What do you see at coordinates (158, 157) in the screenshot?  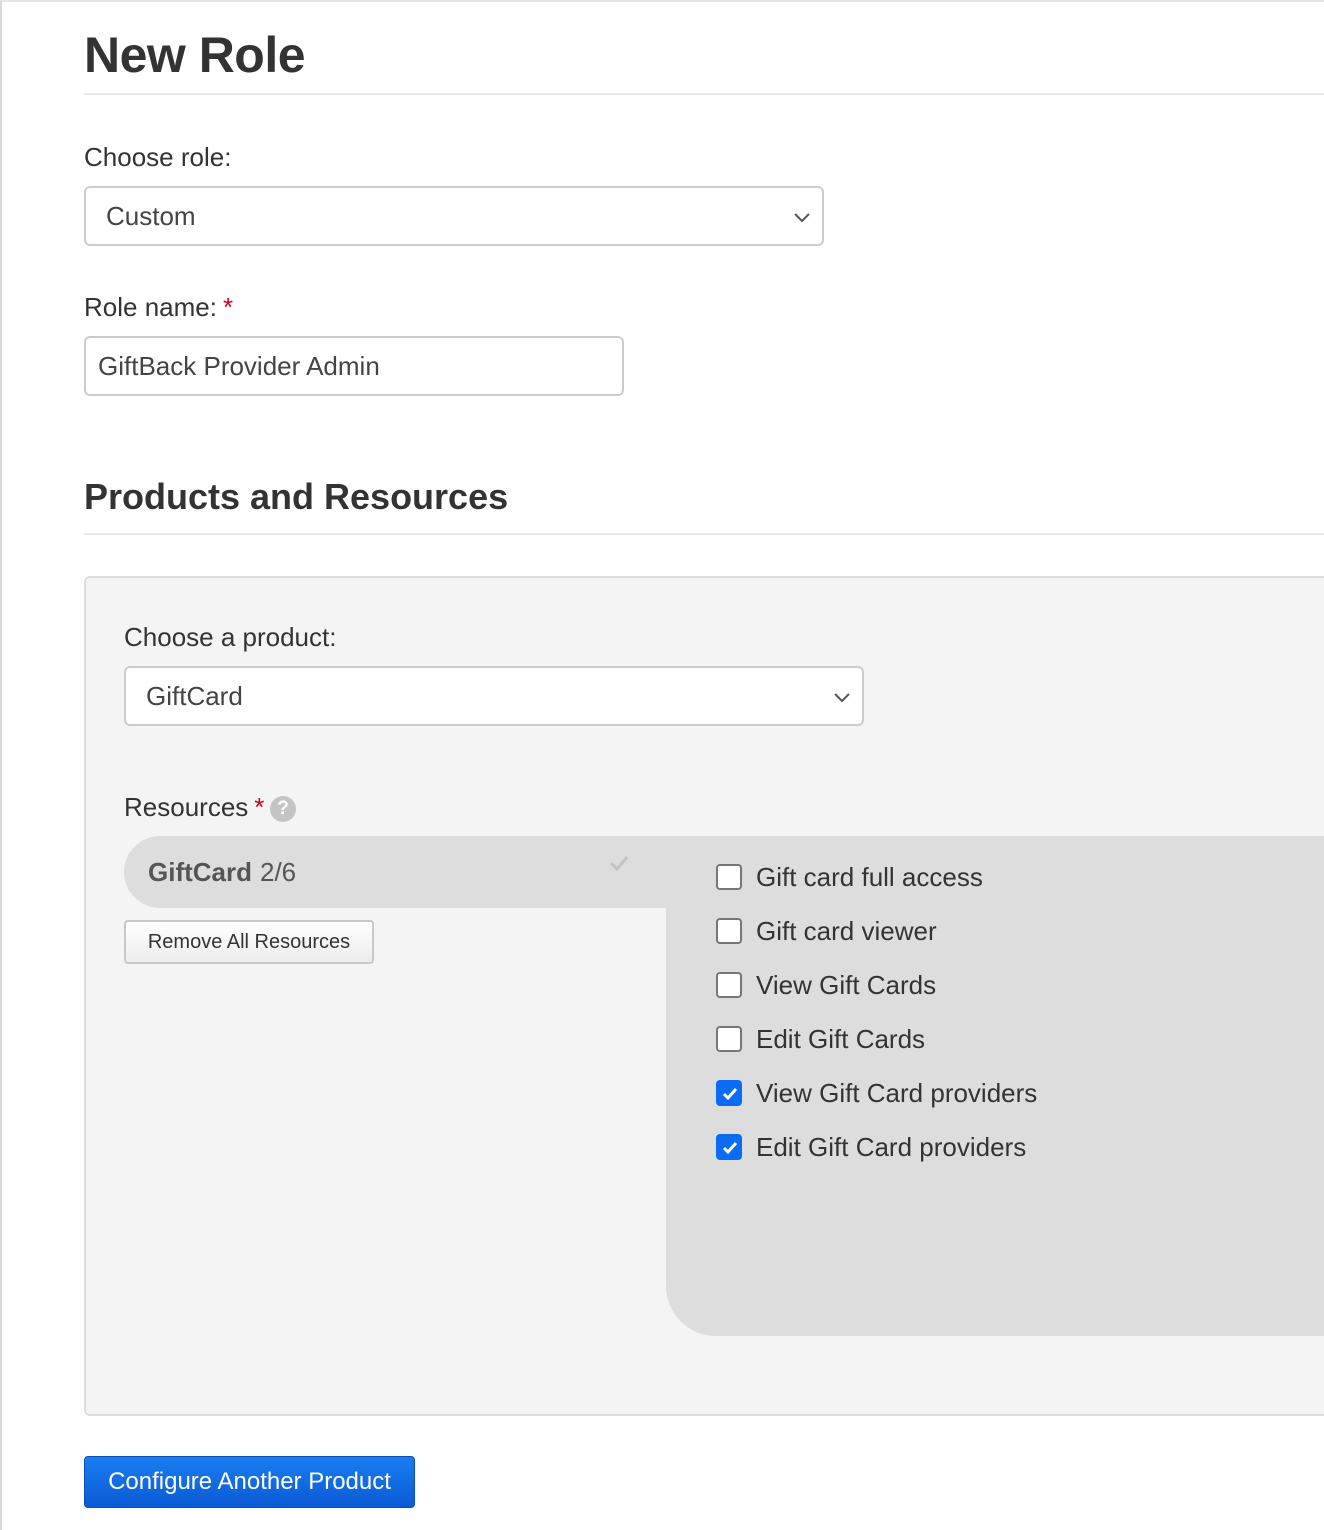 I see `choose-role-label: Choose role:` at bounding box center [158, 157].